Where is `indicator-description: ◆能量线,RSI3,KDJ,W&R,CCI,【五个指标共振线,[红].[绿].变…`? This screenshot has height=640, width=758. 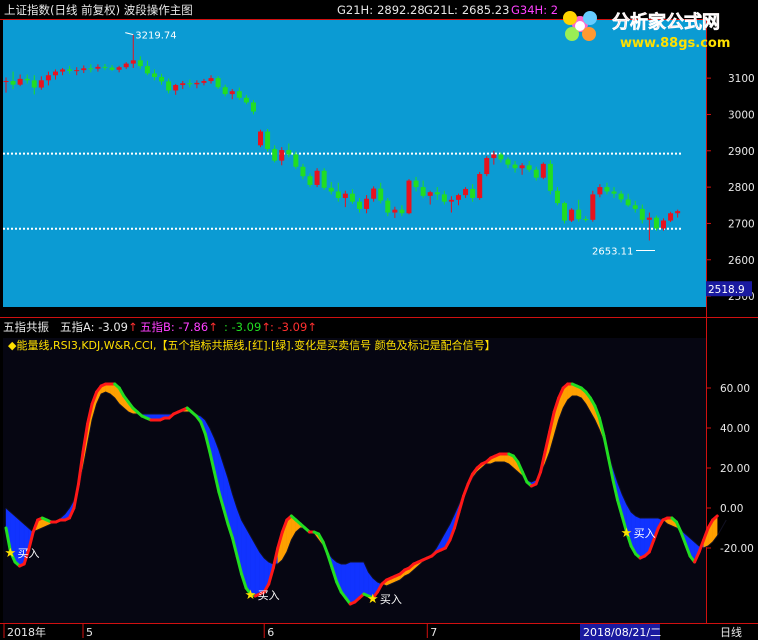 indicator-description: ◆能量线,RSI3,KDJ,W&R,CCI,【五个指标共振线,[红].[绿].变… is located at coordinates (252, 345).